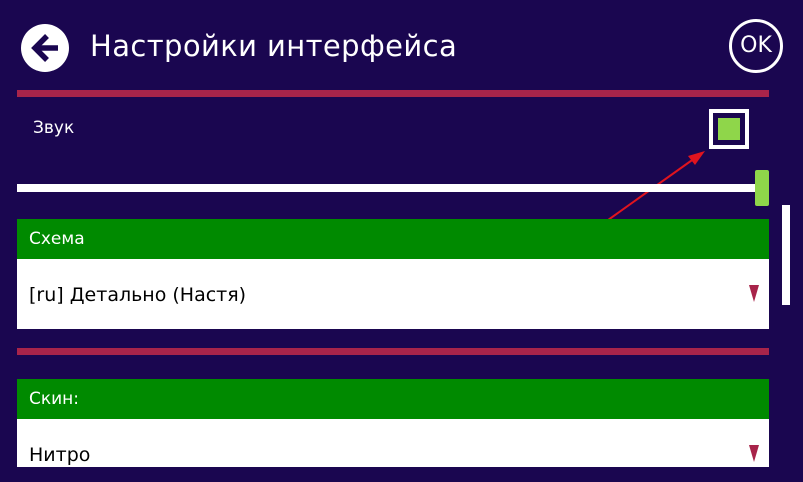 The width and height of the screenshot is (803, 482). I want to click on scheme-select: [ru] Детально (Настя), so click(393, 294).